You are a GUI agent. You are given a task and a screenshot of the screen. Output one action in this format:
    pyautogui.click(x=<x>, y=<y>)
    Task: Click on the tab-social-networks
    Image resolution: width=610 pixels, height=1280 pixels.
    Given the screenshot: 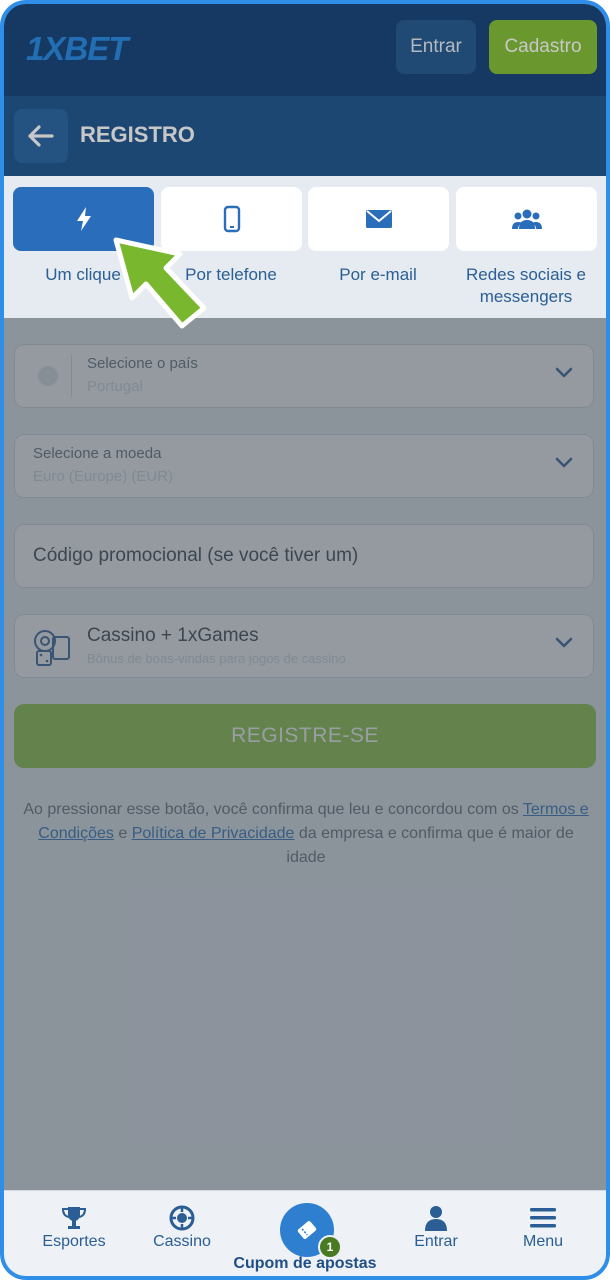 What is the action you would take?
    pyautogui.click(x=526, y=219)
    